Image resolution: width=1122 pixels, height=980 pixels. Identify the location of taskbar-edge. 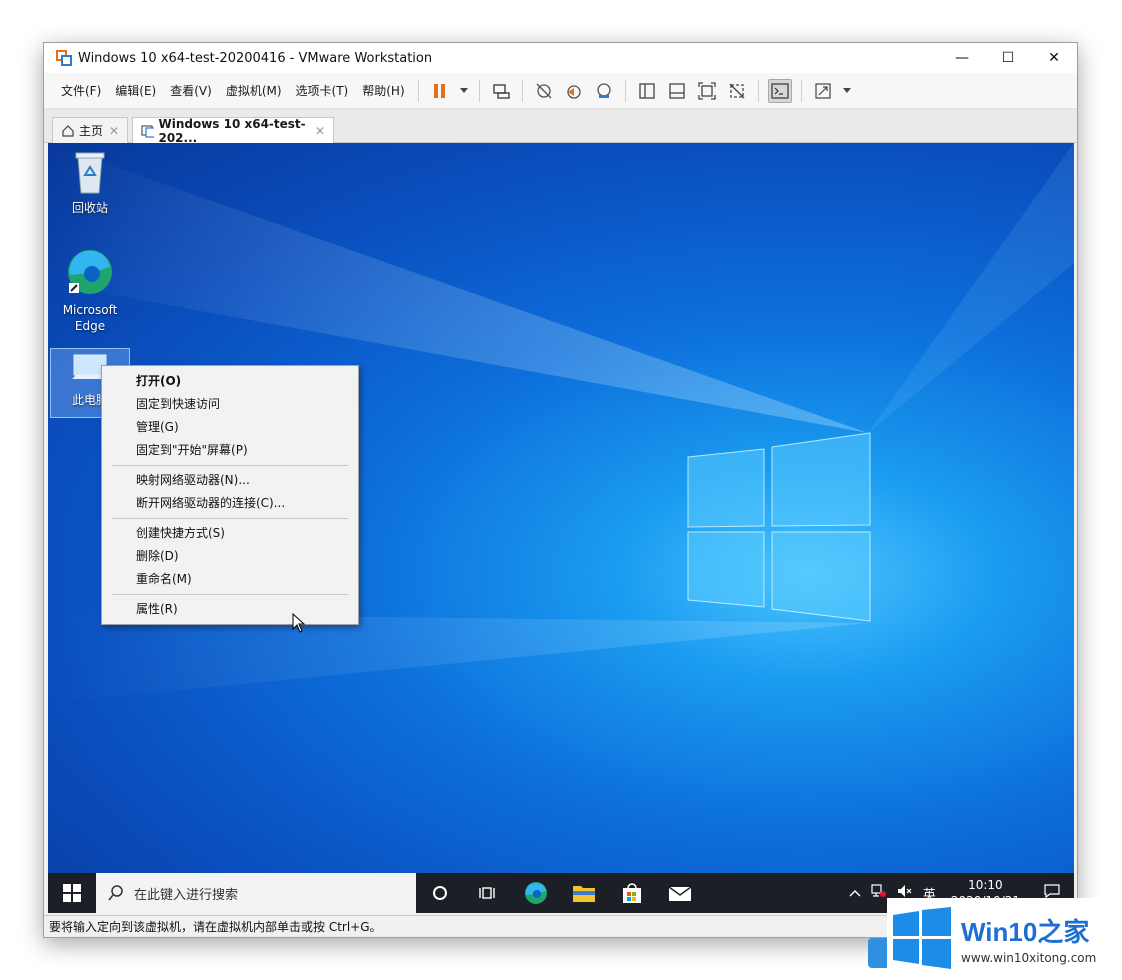
(536, 893).